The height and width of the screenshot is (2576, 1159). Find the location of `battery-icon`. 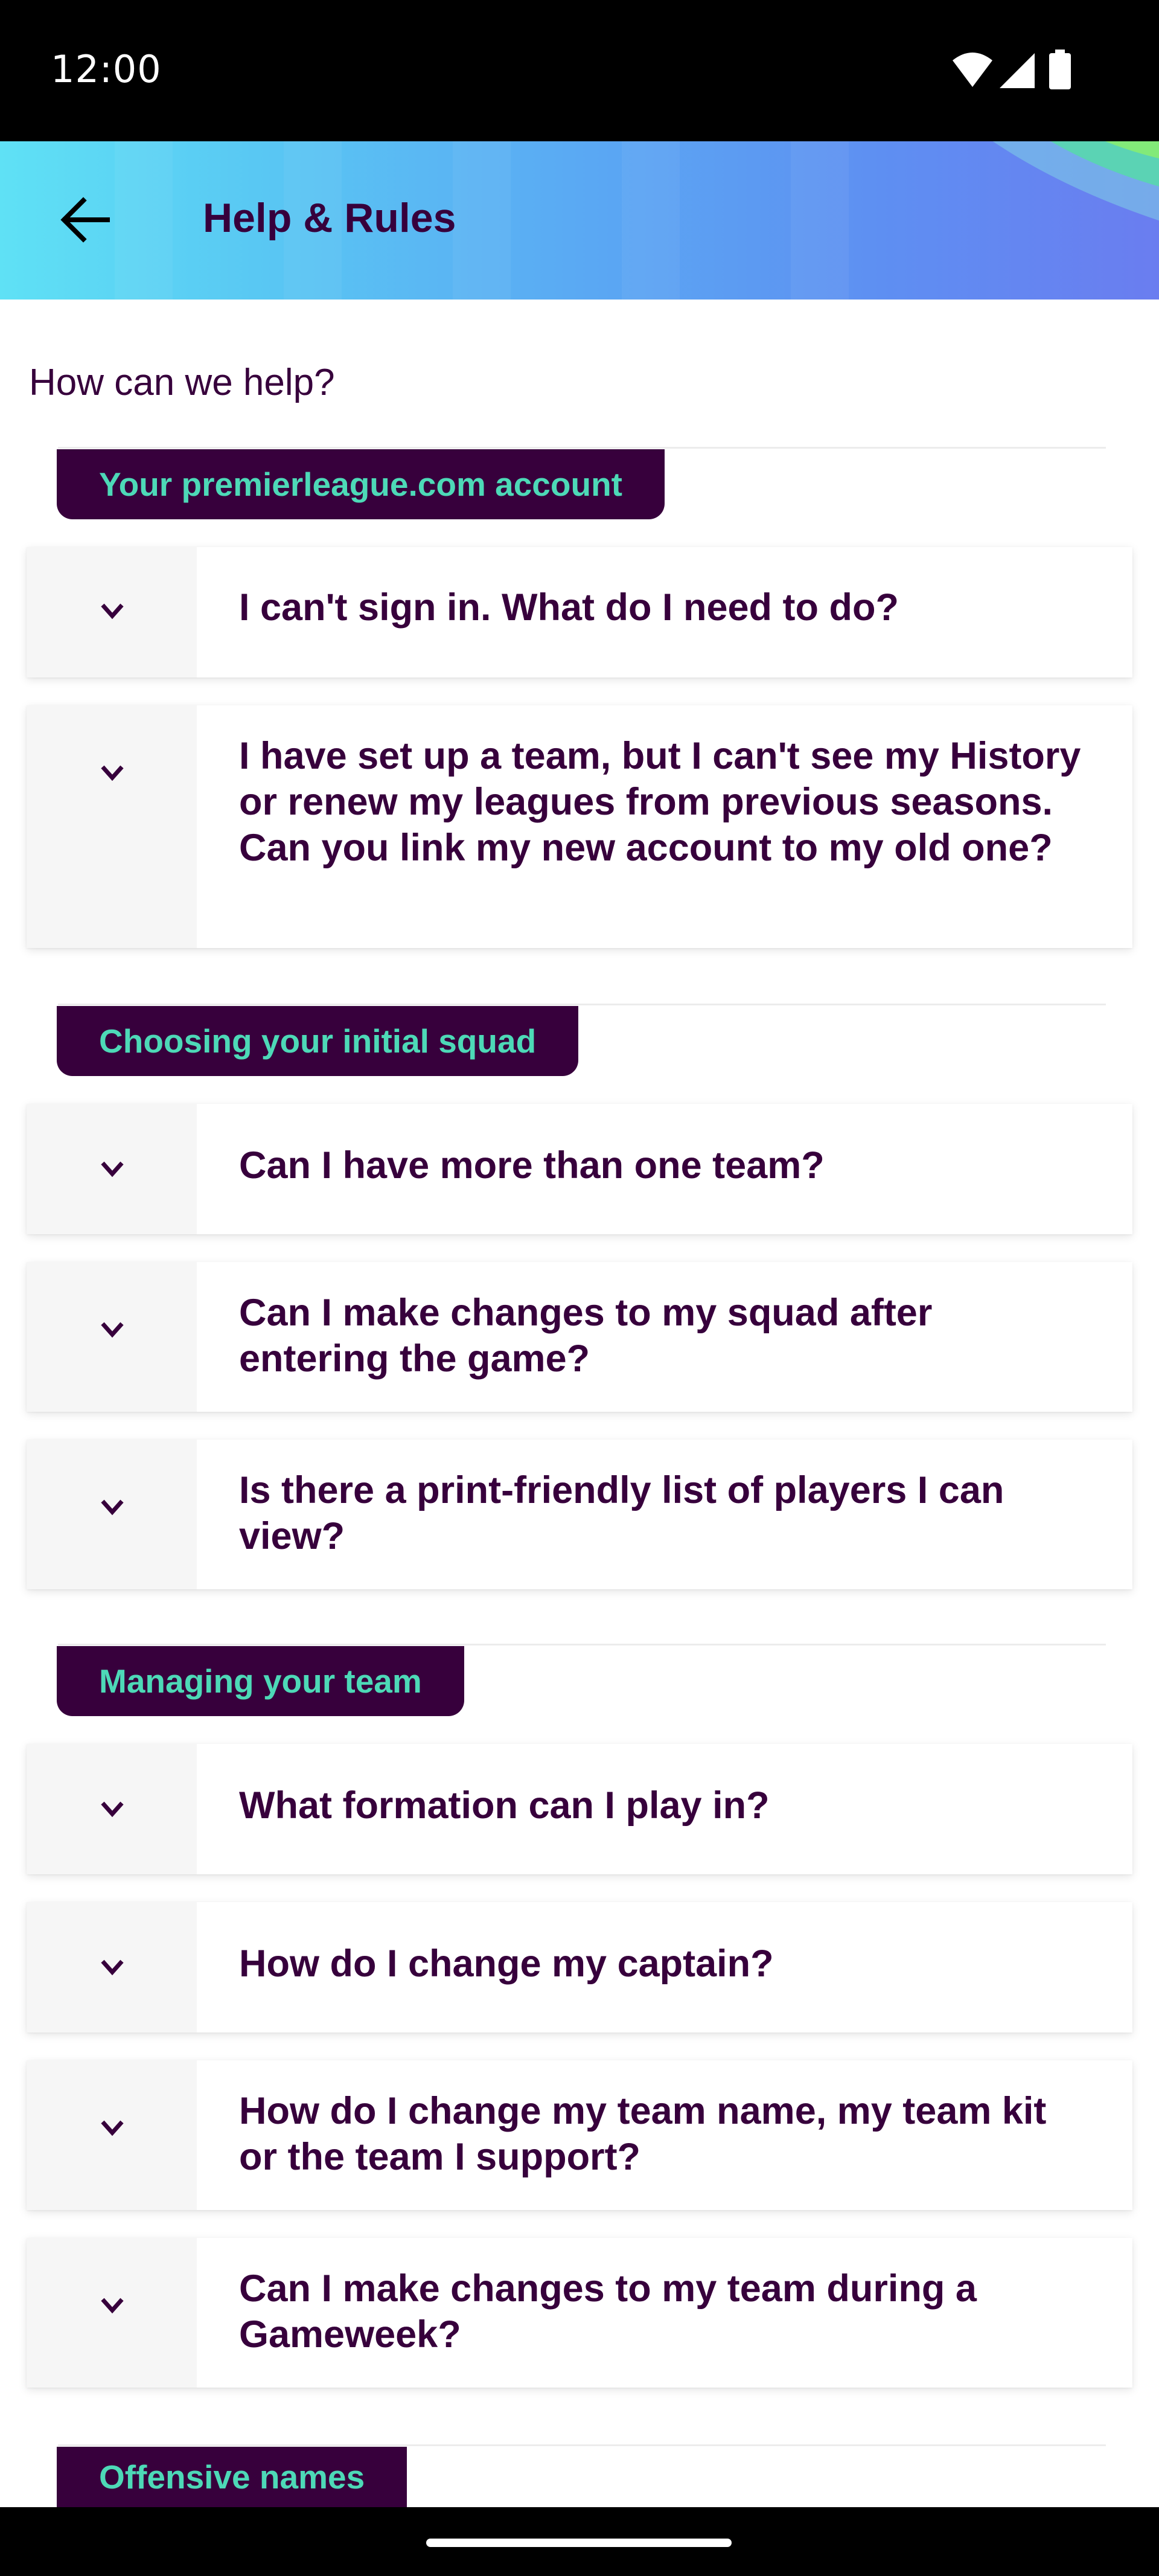

battery-icon is located at coordinates (1060, 69).